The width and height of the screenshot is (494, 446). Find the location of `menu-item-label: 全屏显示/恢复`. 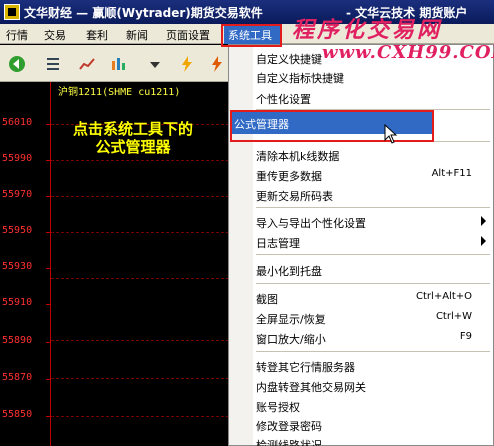

menu-item-label: 全屏显示/恢复 is located at coordinates (291, 319).